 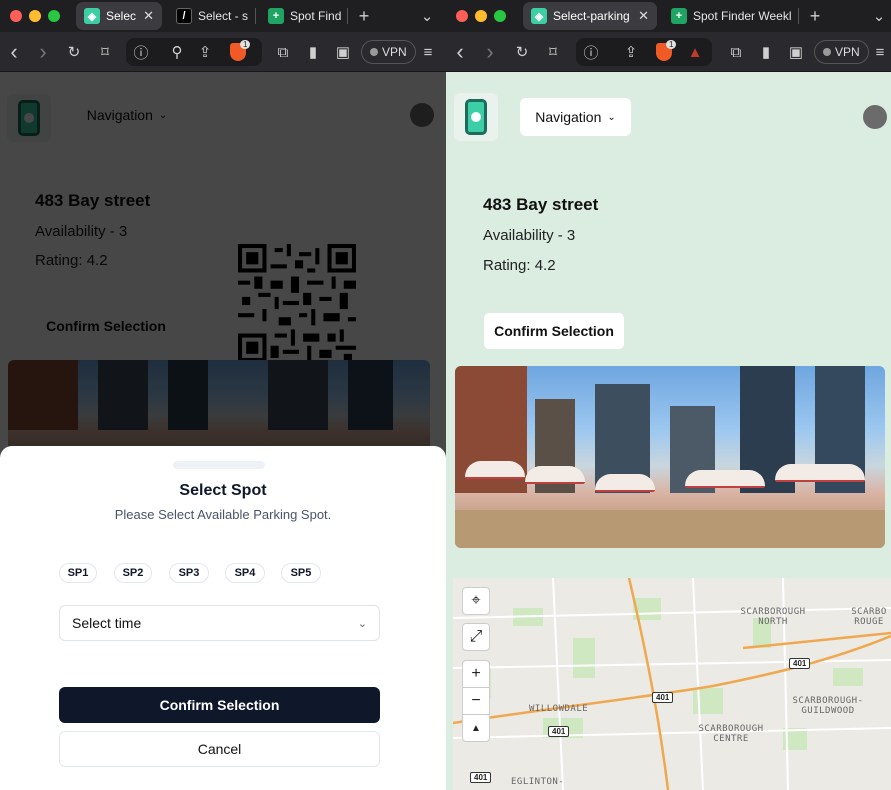 I want to click on sheet-confirm-button: Confirm Selection, so click(x=219, y=705).